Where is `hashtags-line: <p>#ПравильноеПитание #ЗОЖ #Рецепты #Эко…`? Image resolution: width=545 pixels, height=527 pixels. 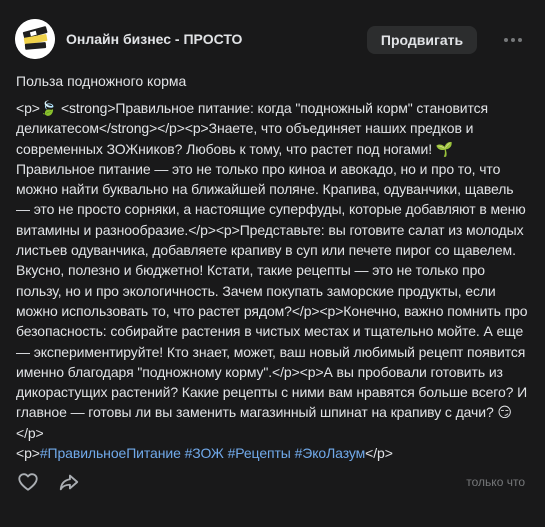
hashtags-line: <p>#ПравильноеПитание #ЗОЖ #Рецепты #Эко… is located at coordinates (273, 453).